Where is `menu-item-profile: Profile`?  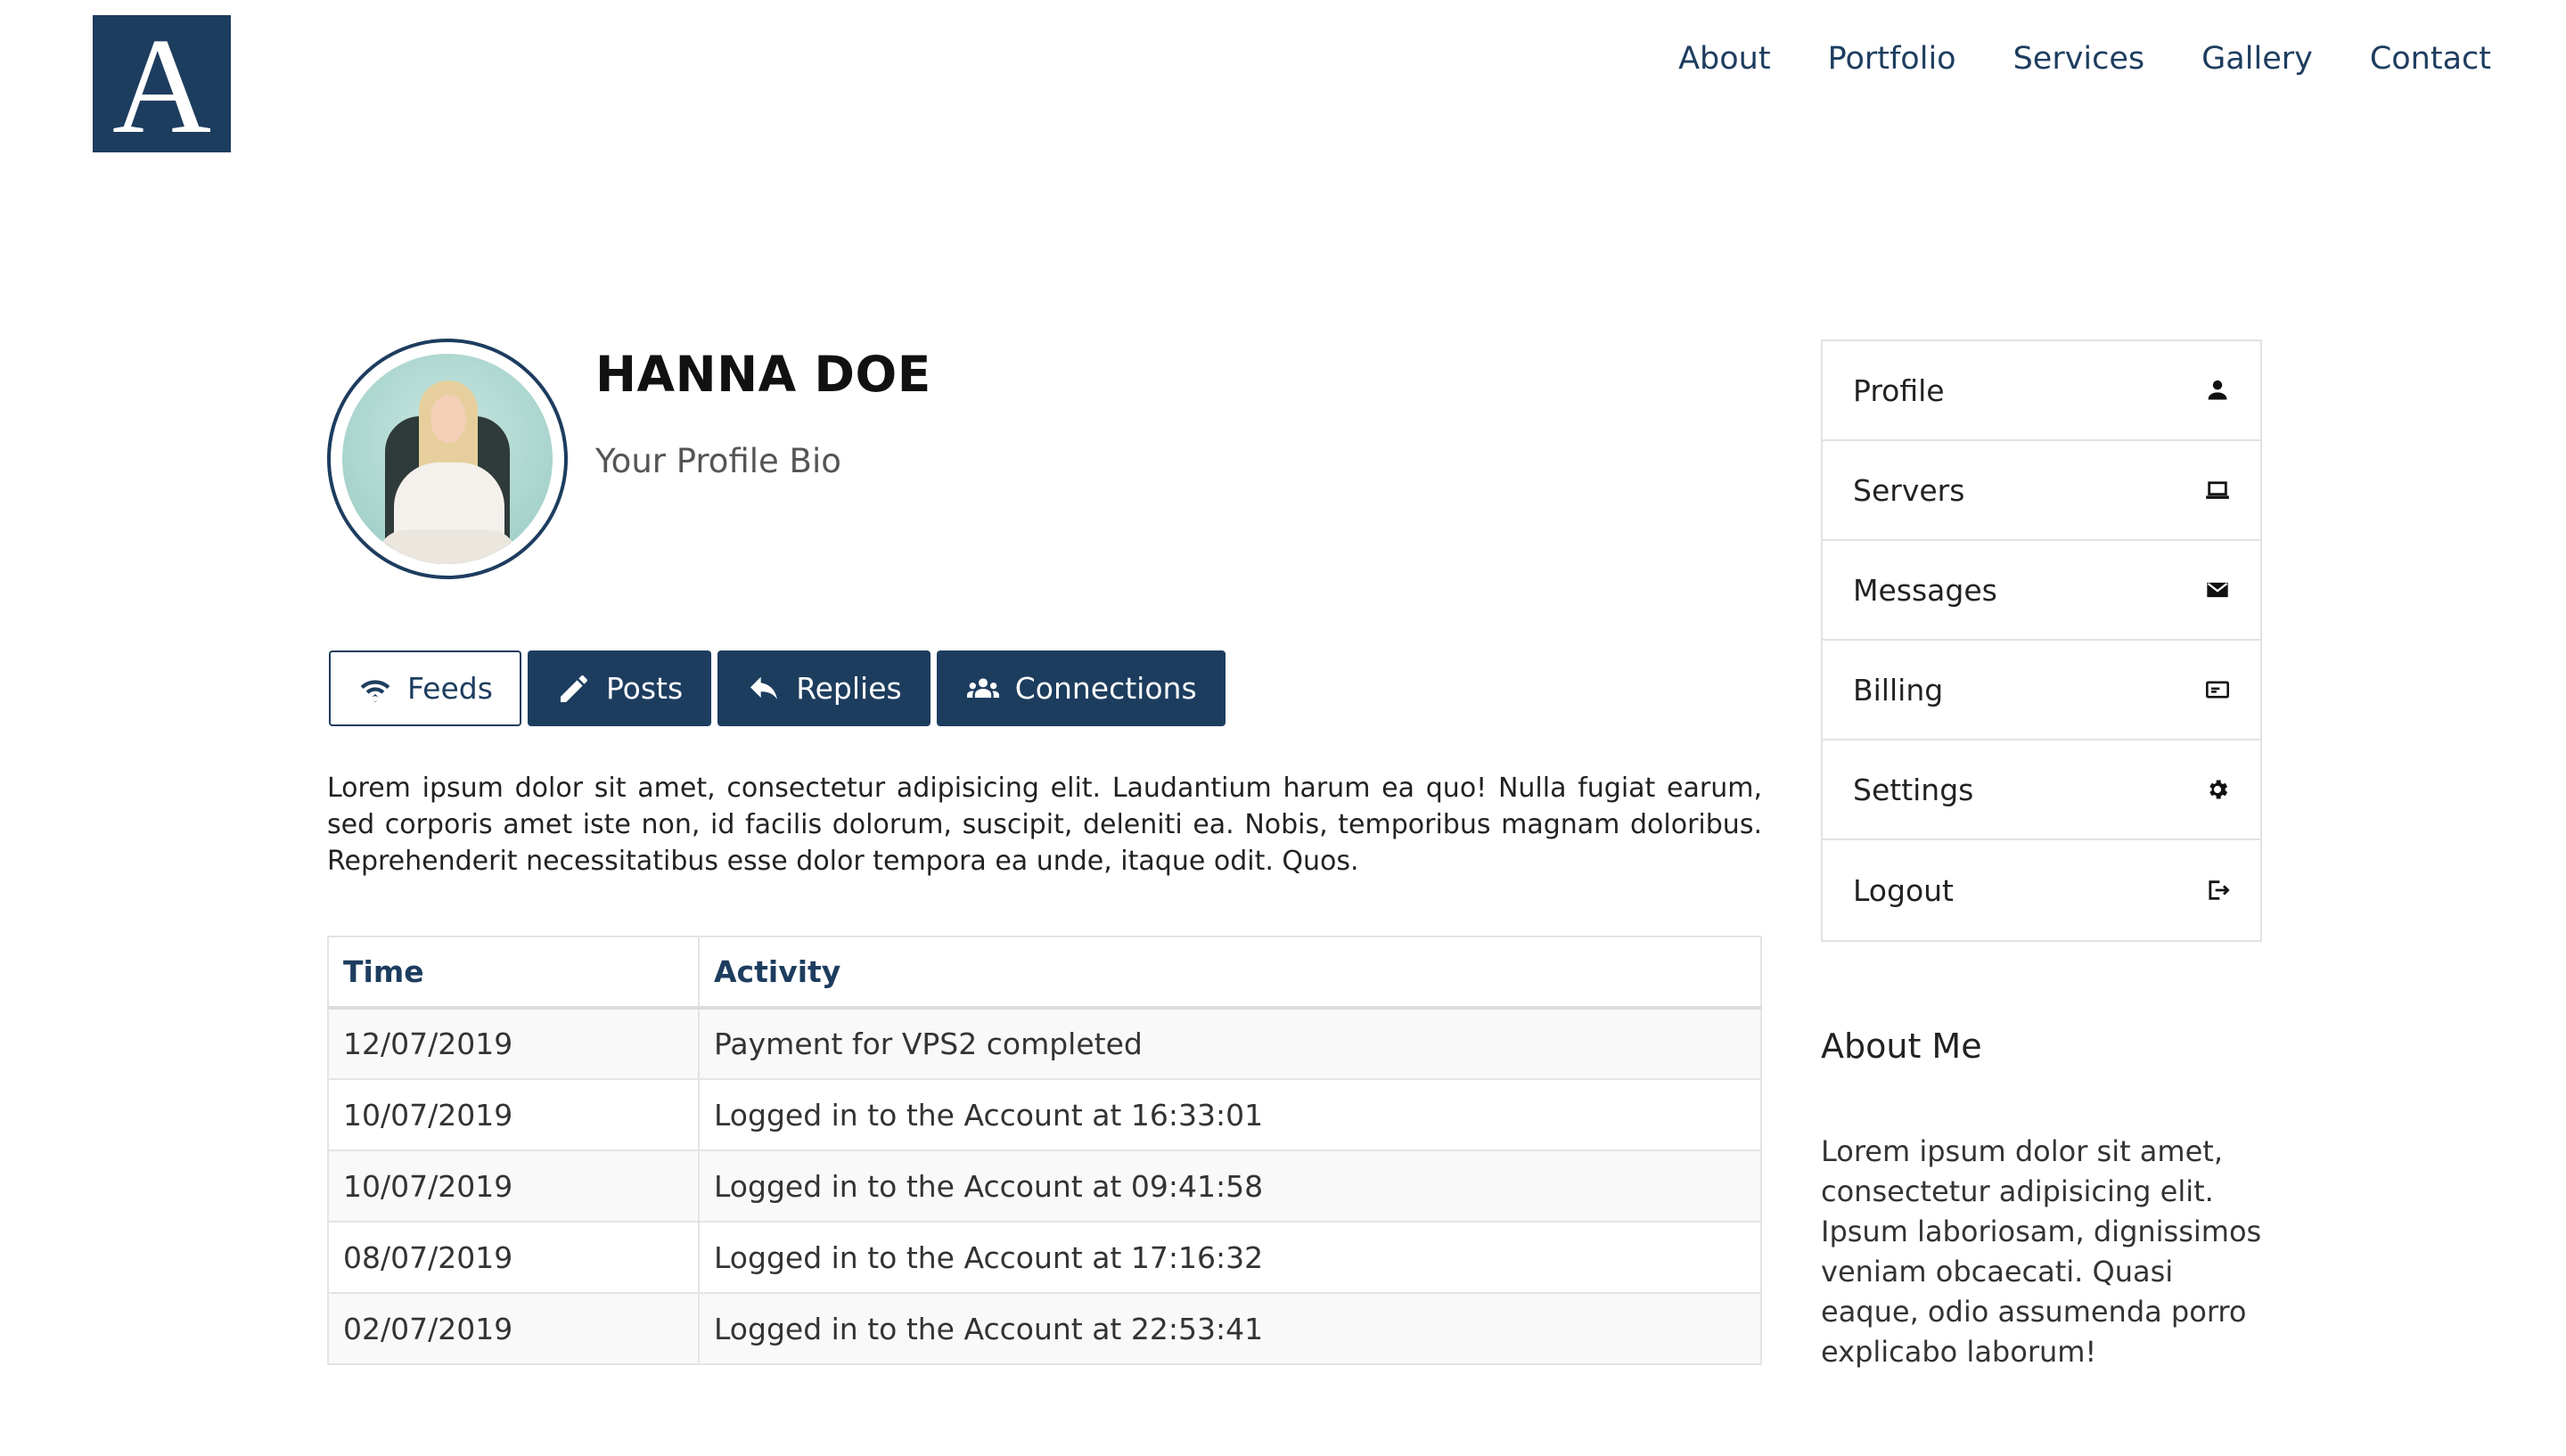 menu-item-profile: Profile is located at coordinates (2042, 391).